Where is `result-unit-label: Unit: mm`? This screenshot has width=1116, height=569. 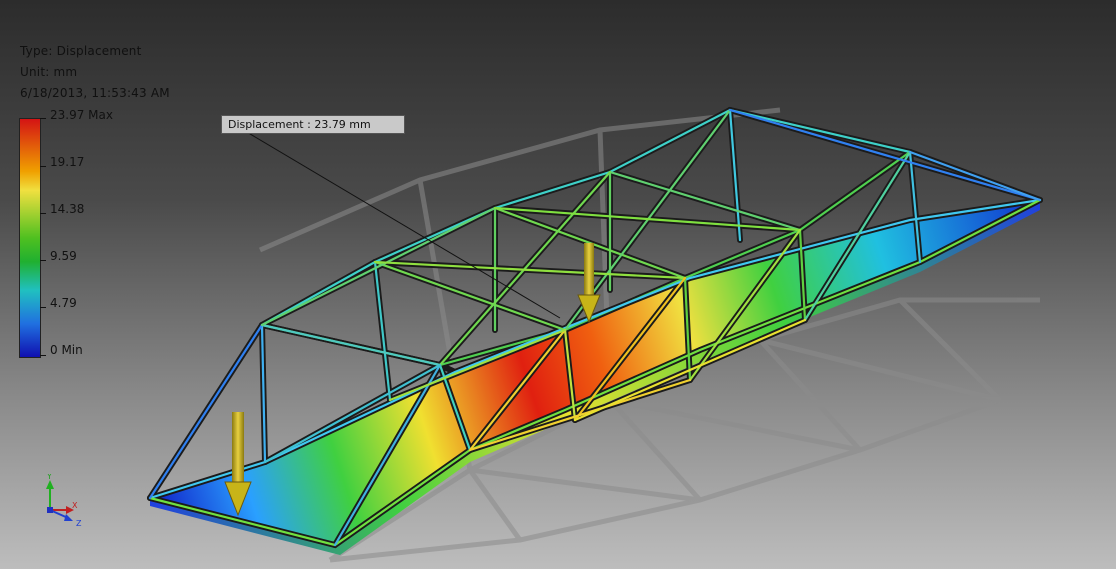 result-unit-label: Unit: mm is located at coordinates (49, 72).